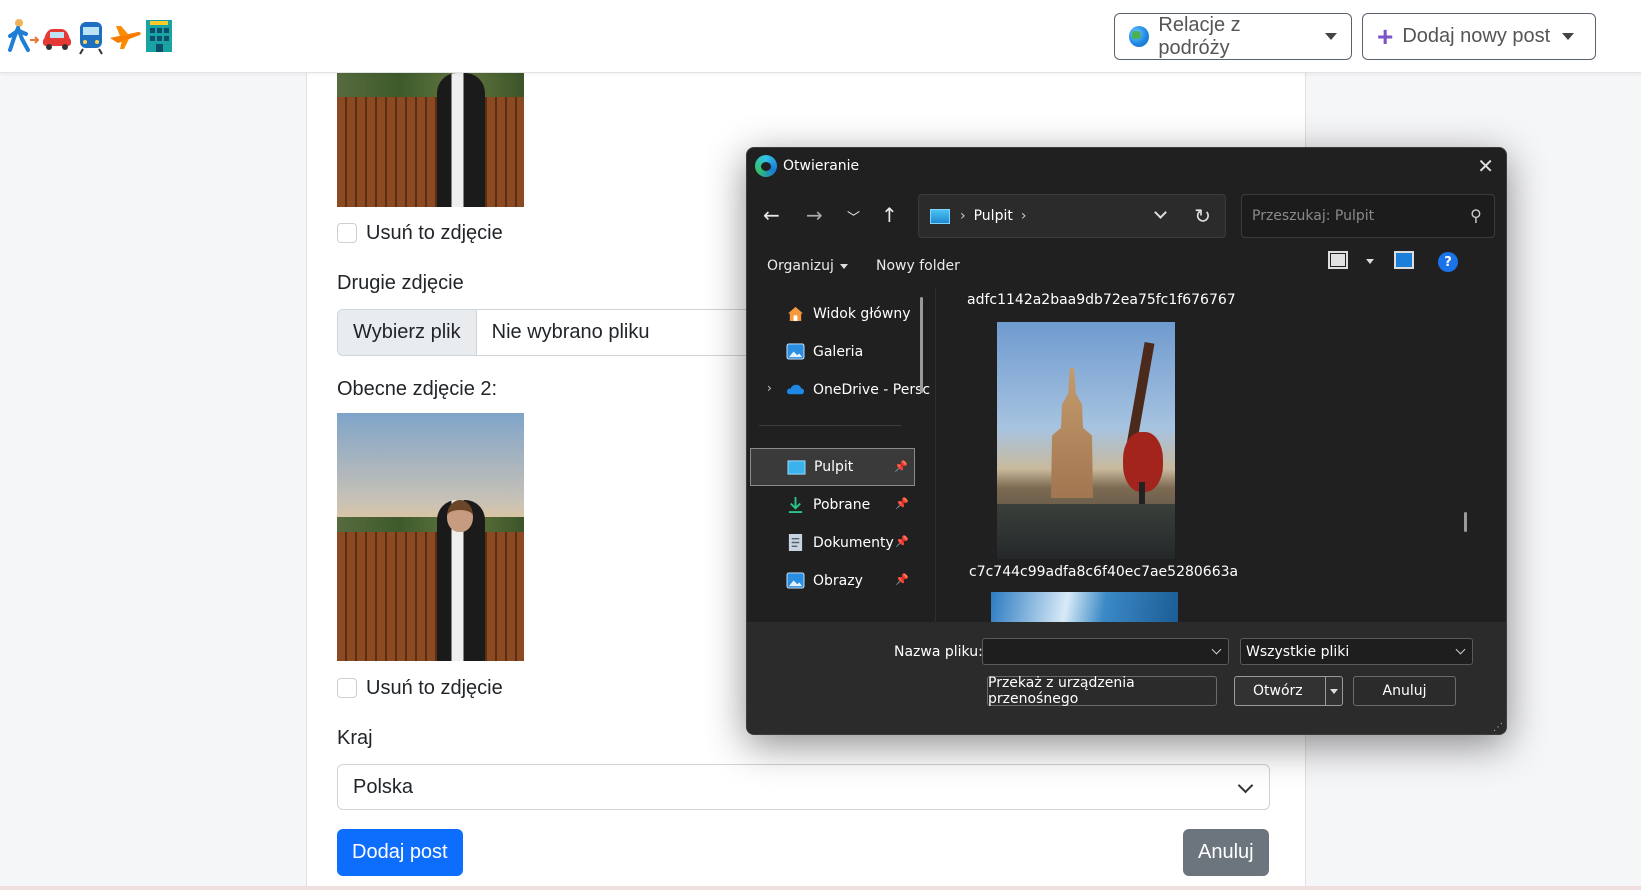  I want to click on remove-photo-2-checkbox, so click(347, 688).